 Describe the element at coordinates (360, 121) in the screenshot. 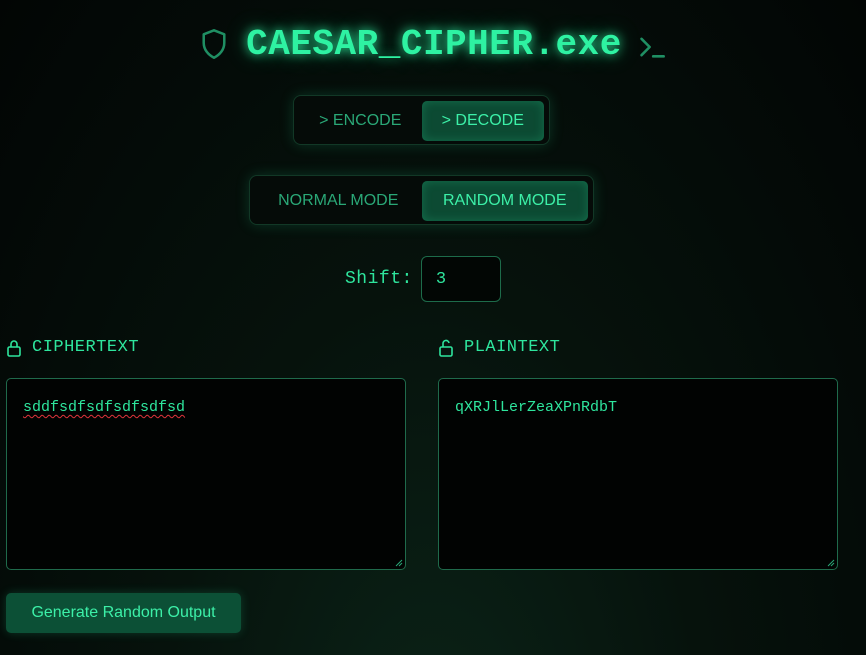

I see `encode-button: > ENCODE` at that location.